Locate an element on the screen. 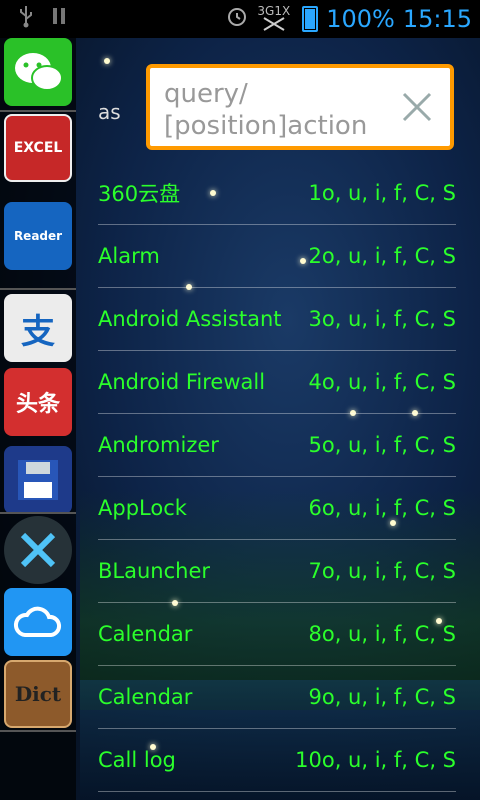 The width and height of the screenshot is (480, 800). clock-time: 15:15 is located at coordinates (437, 19).